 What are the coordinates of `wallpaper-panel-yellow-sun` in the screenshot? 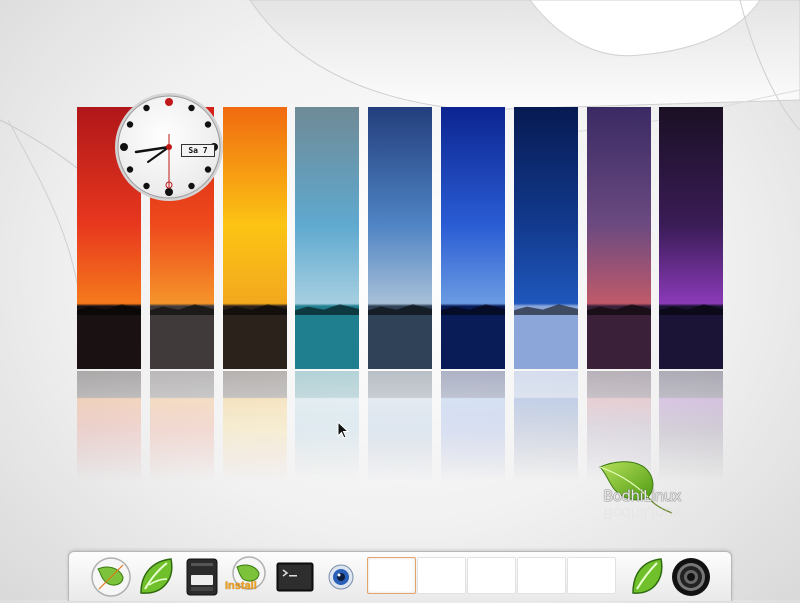 It's located at (255, 238).